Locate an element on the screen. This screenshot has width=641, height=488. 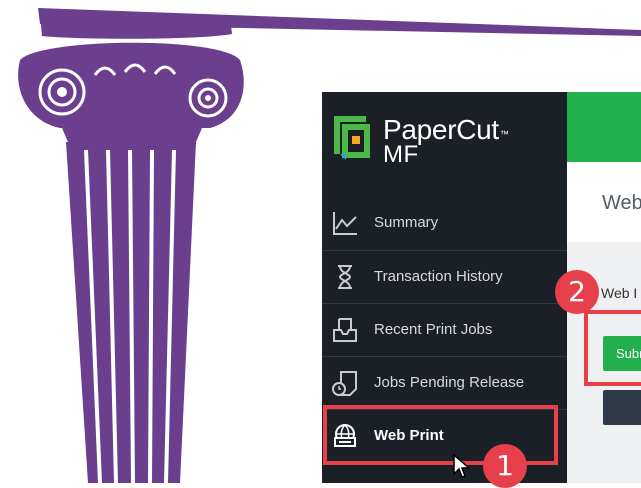
step-badge-2: 2 is located at coordinates (577, 292).